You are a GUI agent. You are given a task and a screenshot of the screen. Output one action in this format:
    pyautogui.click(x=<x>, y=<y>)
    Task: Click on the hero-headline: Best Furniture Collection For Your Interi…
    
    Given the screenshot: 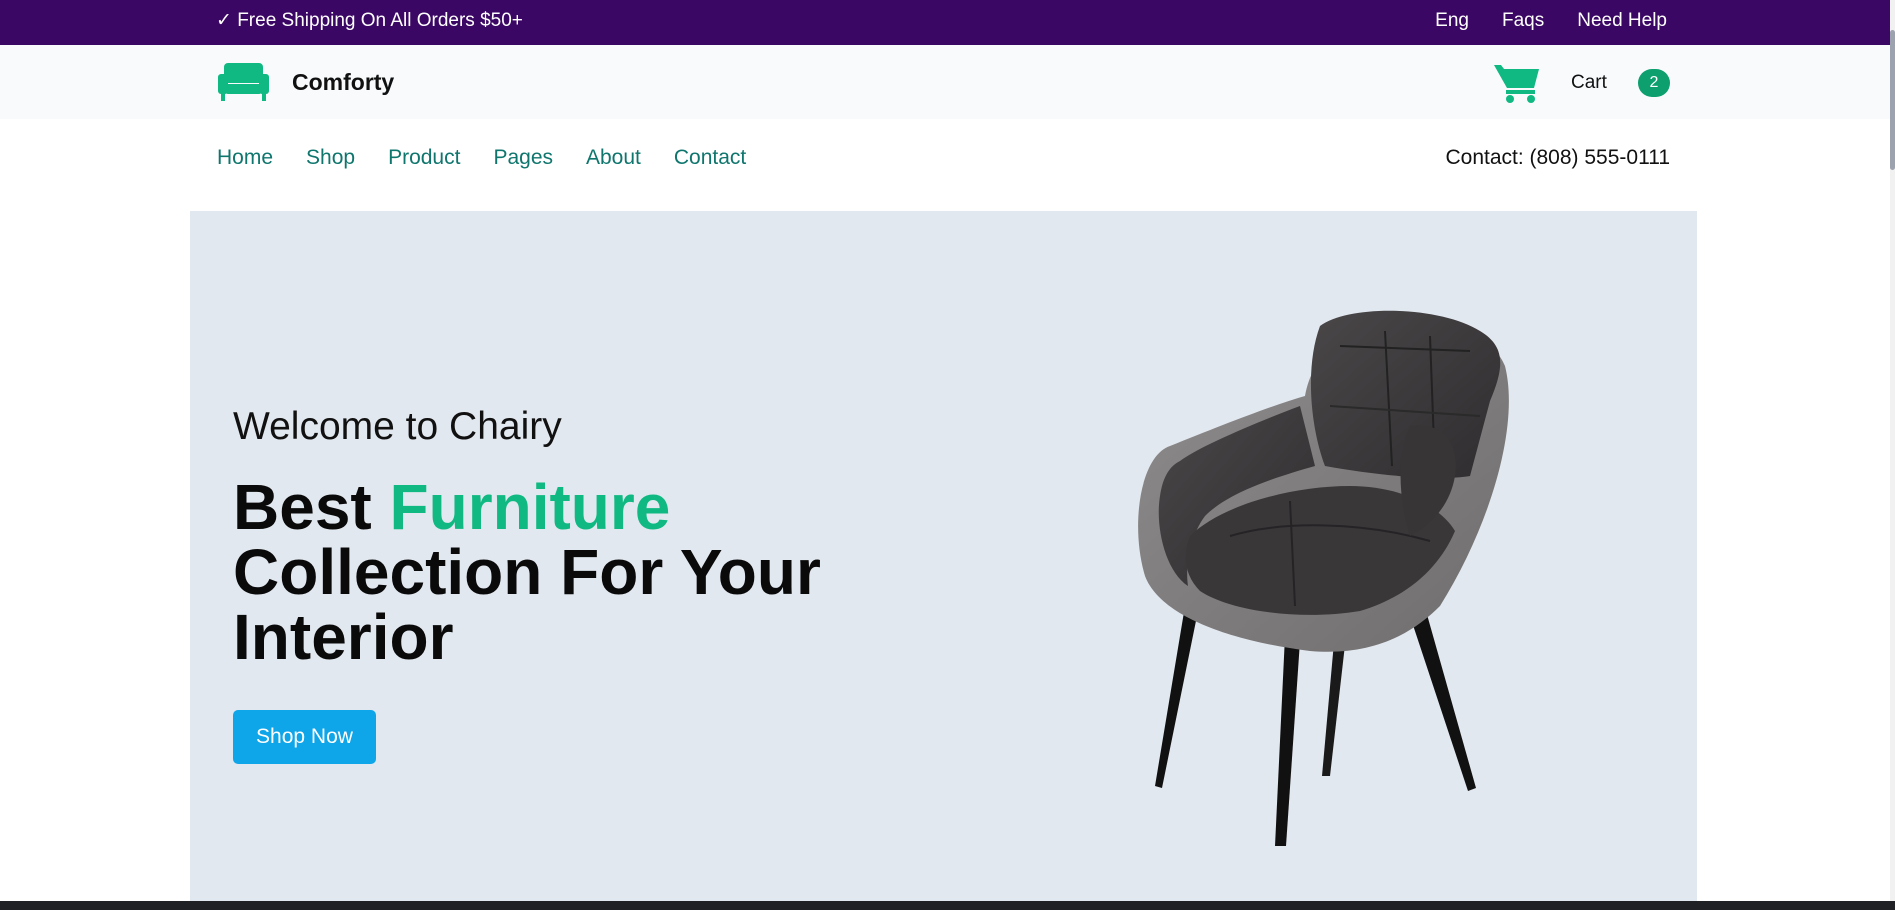 What is the action you would take?
    pyautogui.click(x=573, y=572)
    